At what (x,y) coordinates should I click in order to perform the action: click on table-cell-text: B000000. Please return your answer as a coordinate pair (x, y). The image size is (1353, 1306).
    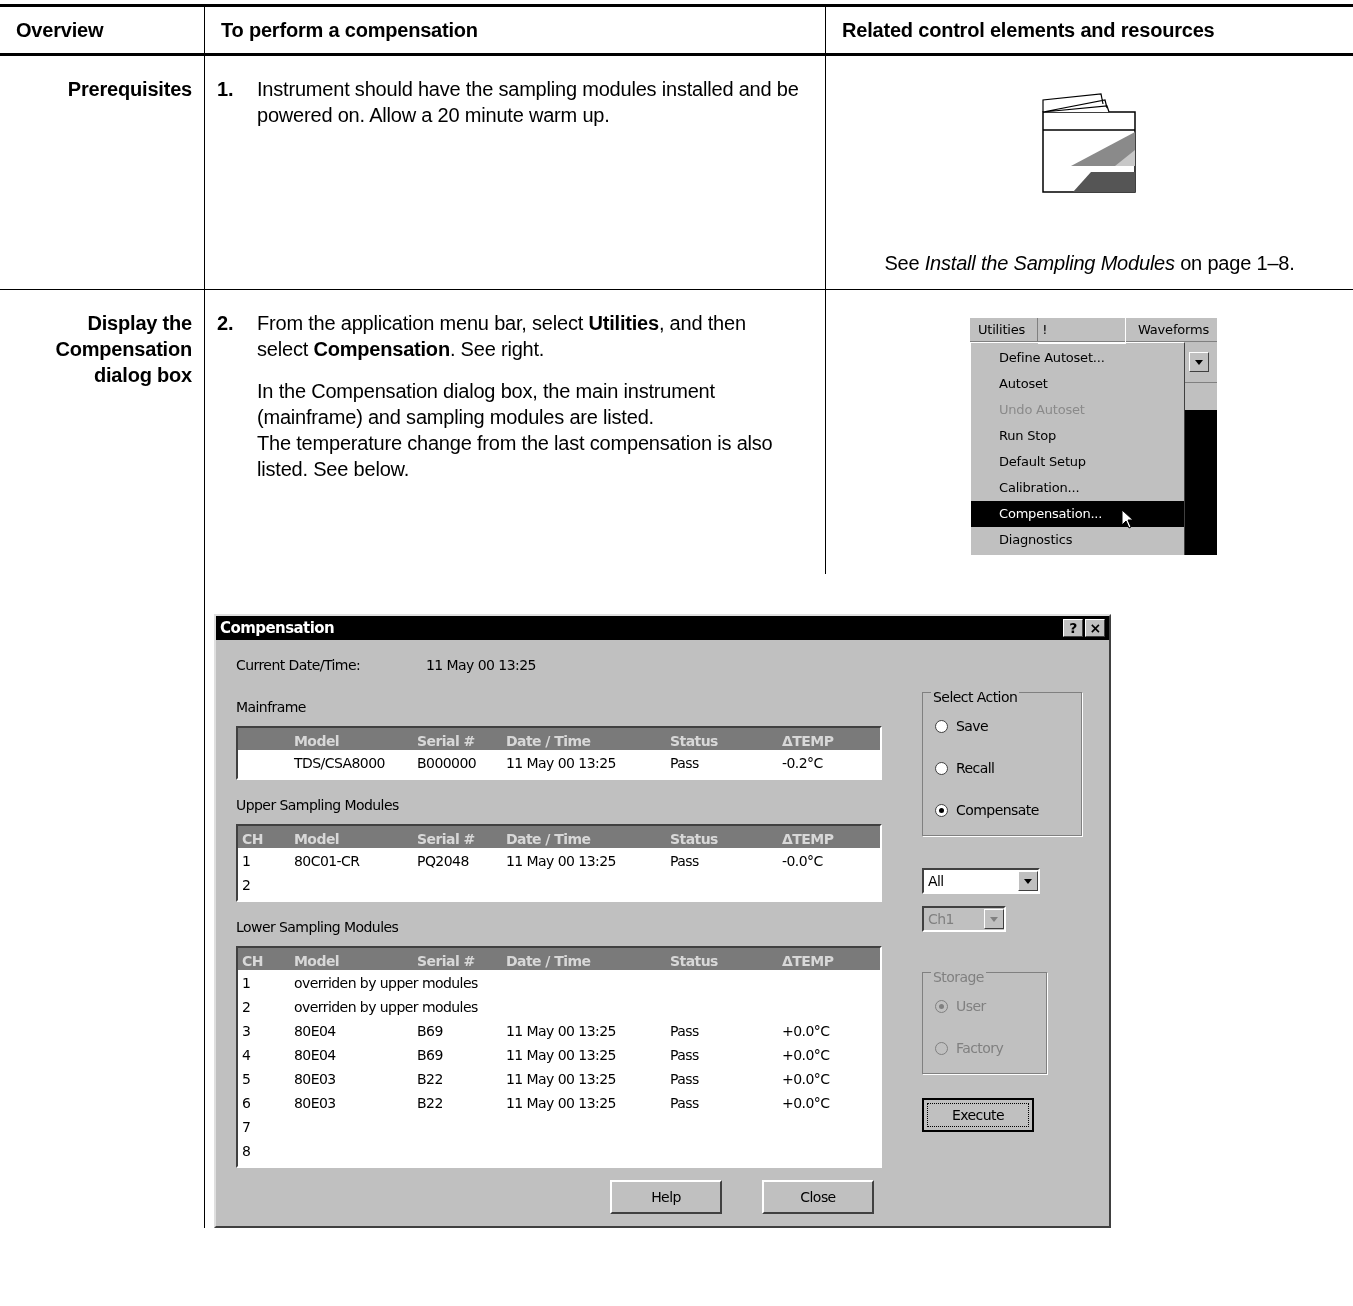
    Looking at the image, I should click on (447, 763).